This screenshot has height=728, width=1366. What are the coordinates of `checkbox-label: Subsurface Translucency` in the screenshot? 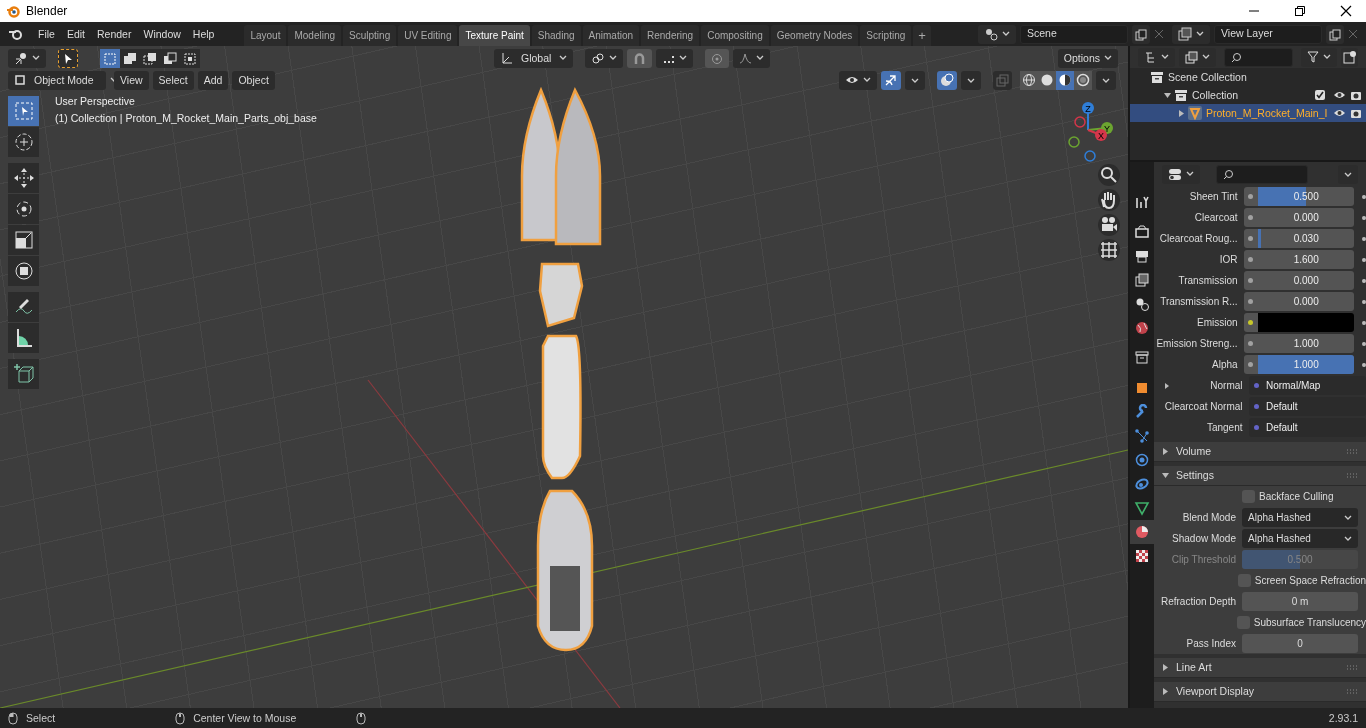 It's located at (1309, 622).